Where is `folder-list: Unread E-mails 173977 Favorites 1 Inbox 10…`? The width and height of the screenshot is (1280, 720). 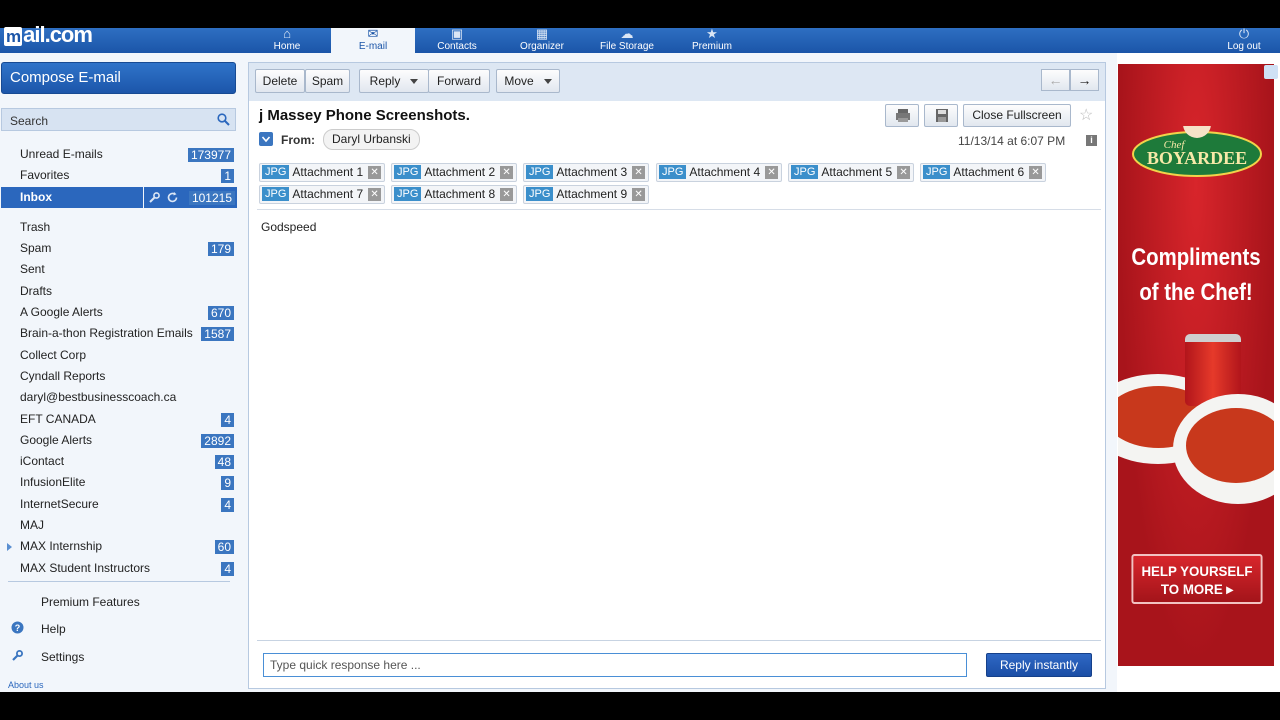 folder-list: Unread E-mails 173977 Favorites 1 Inbox 10… is located at coordinates (119, 361).